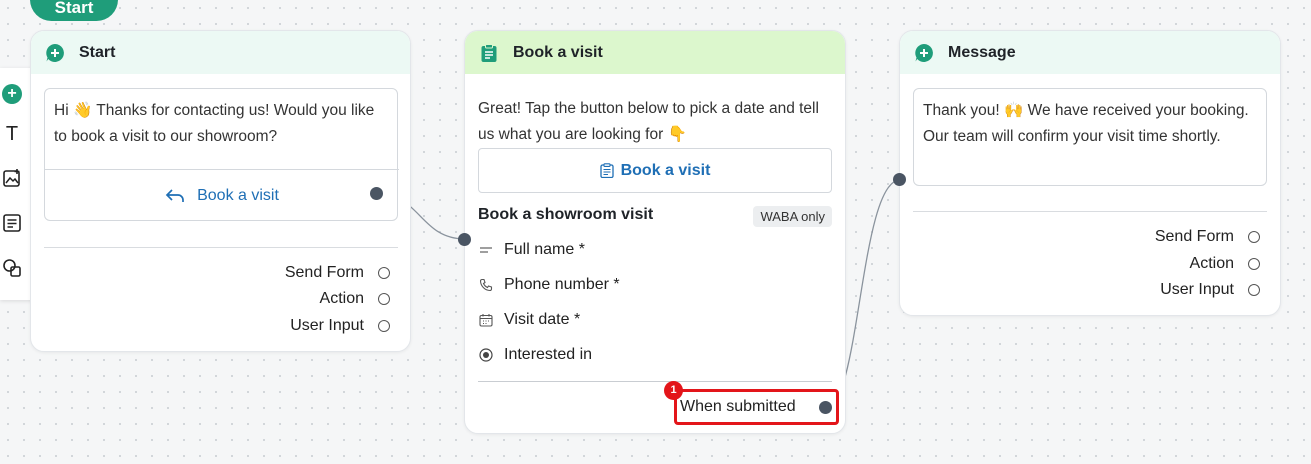  I want to click on form-field-phone: Phone number *, so click(549, 285).